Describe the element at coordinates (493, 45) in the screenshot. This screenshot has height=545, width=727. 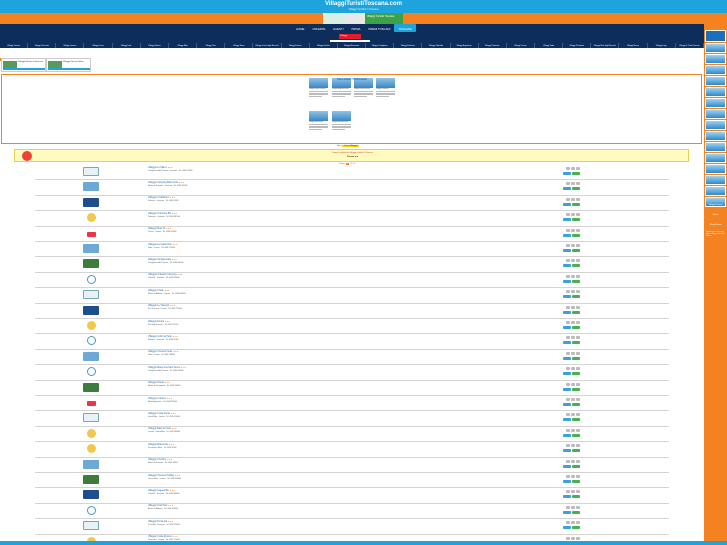
I see `region-link: Villaggi Talamone` at that location.